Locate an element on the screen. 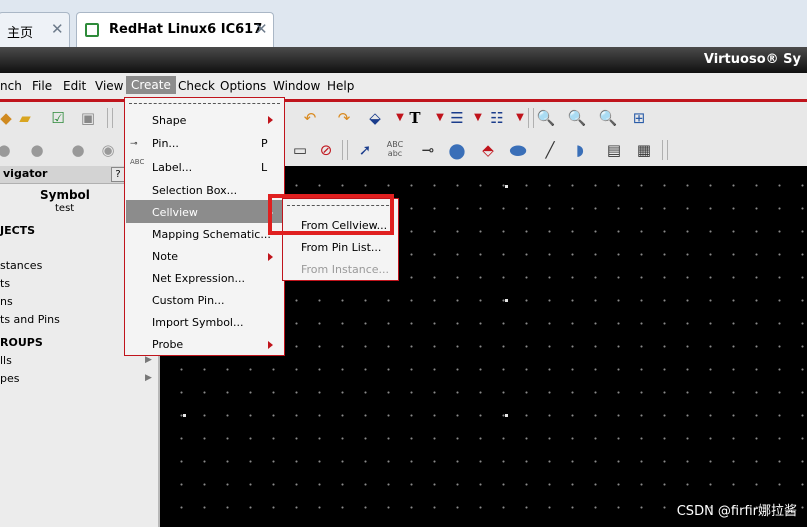 The image size is (807, 527). tab-home-label: 主页 is located at coordinates (20, 33).